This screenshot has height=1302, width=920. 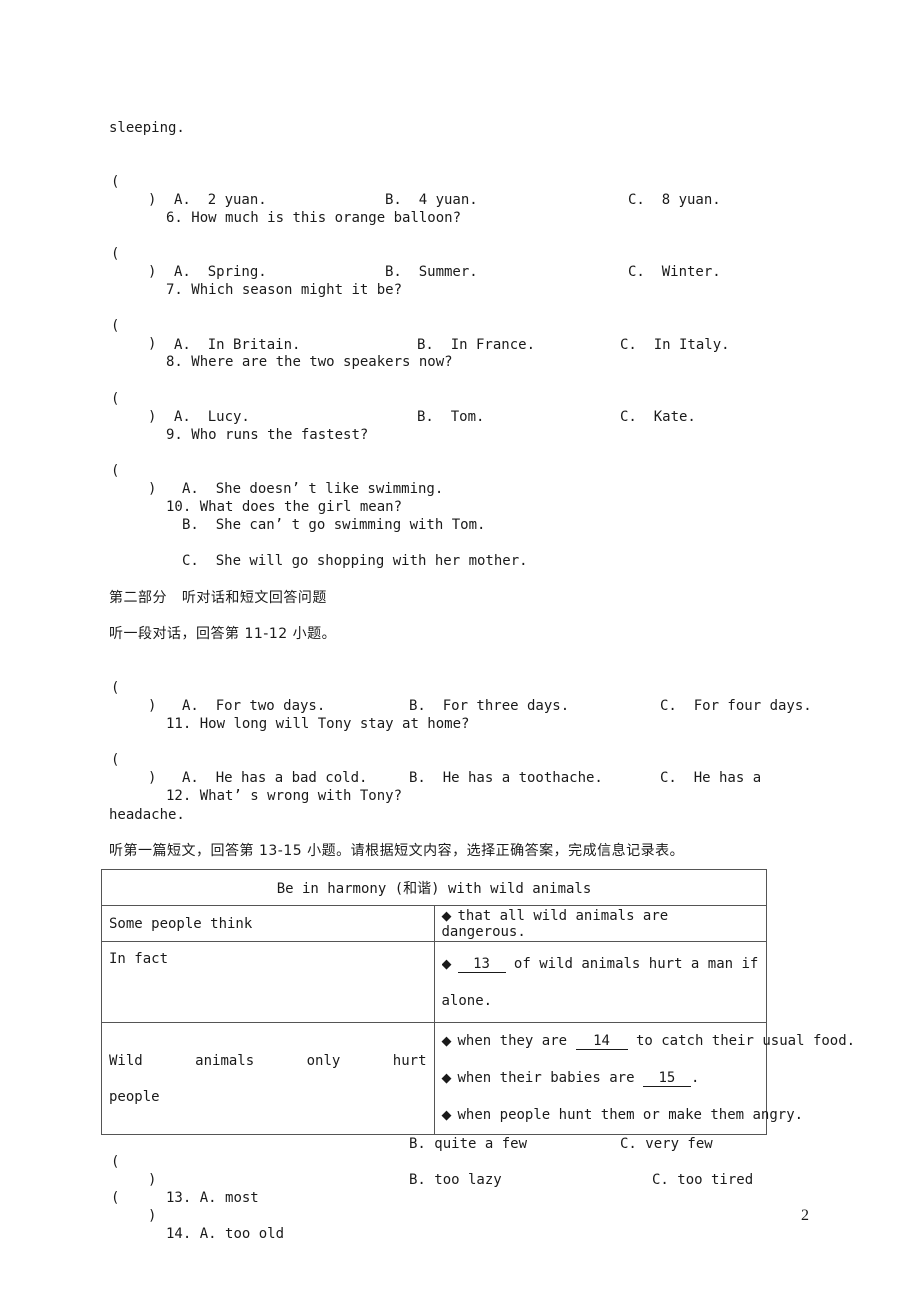 I want to click on option-c: C. Kate., so click(x=658, y=417).